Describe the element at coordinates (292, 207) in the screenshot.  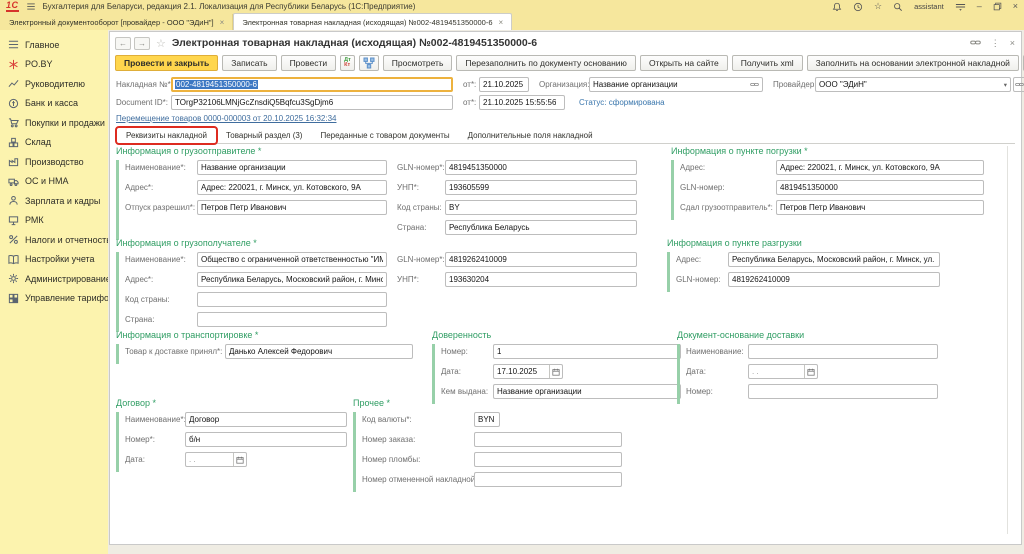
I see `shipper-release-allowed-field: Петров Петр Иванович` at that location.